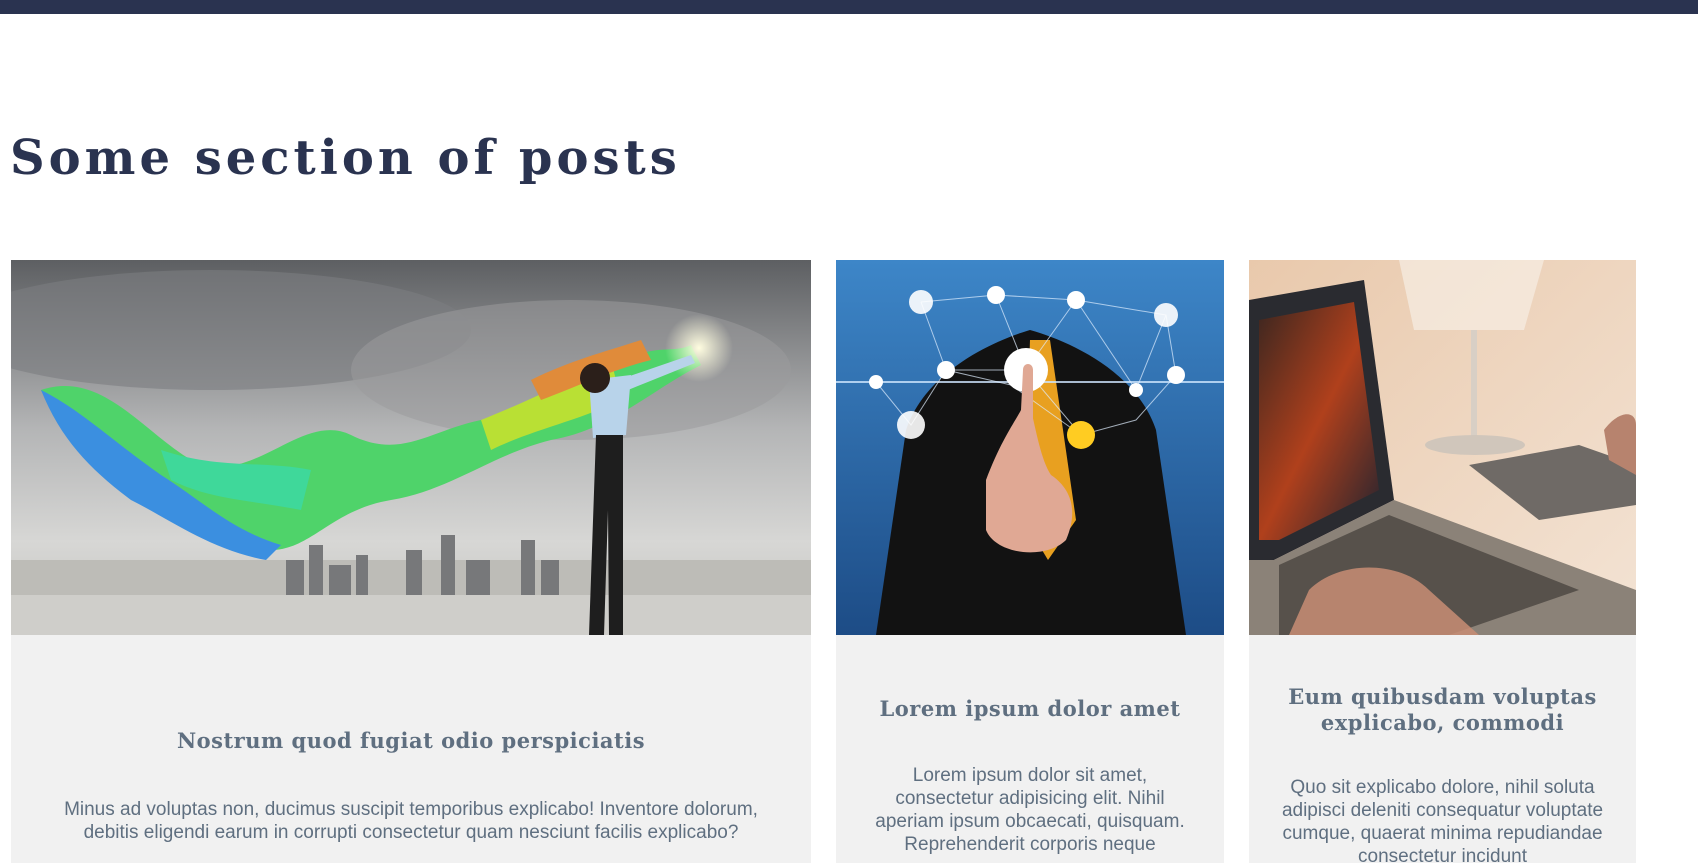 The height and width of the screenshot is (863, 1698). I want to click on network-touch-illustration, so click(1030, 447).